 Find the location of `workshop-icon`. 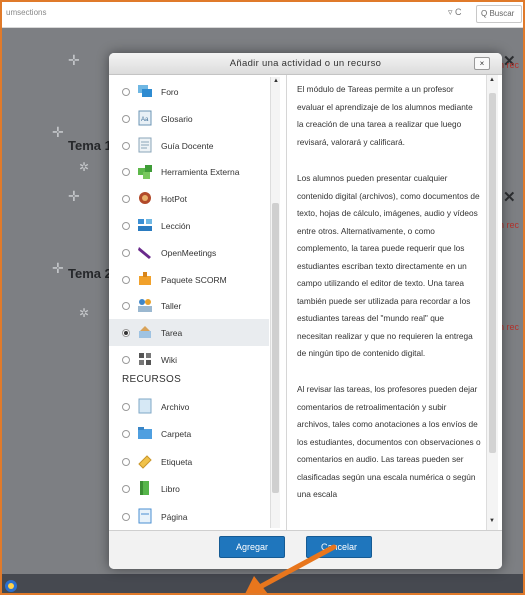

workshop-icon is located at coordinates (145, 305).